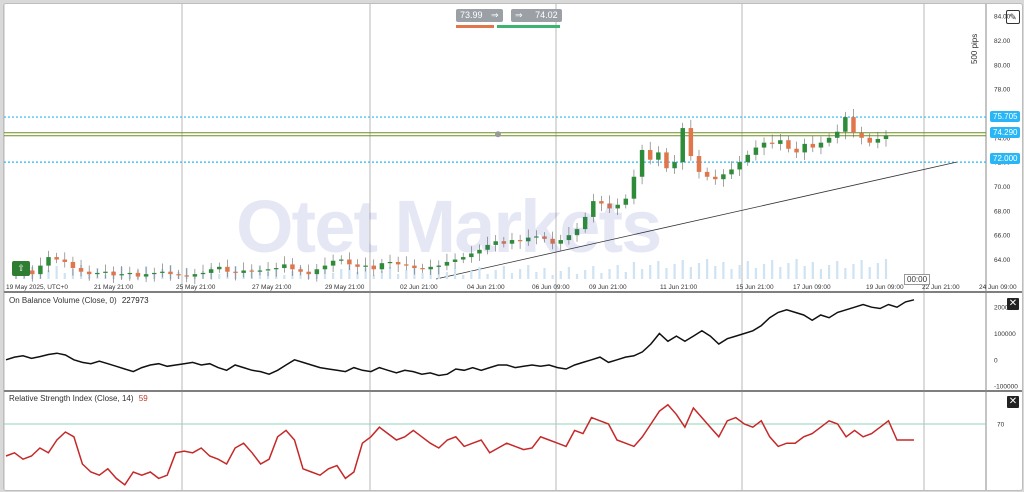  Describe the element at coordinates (1013, 402) in the screenshot. I see `rsi-close-button: ✕` at that location.